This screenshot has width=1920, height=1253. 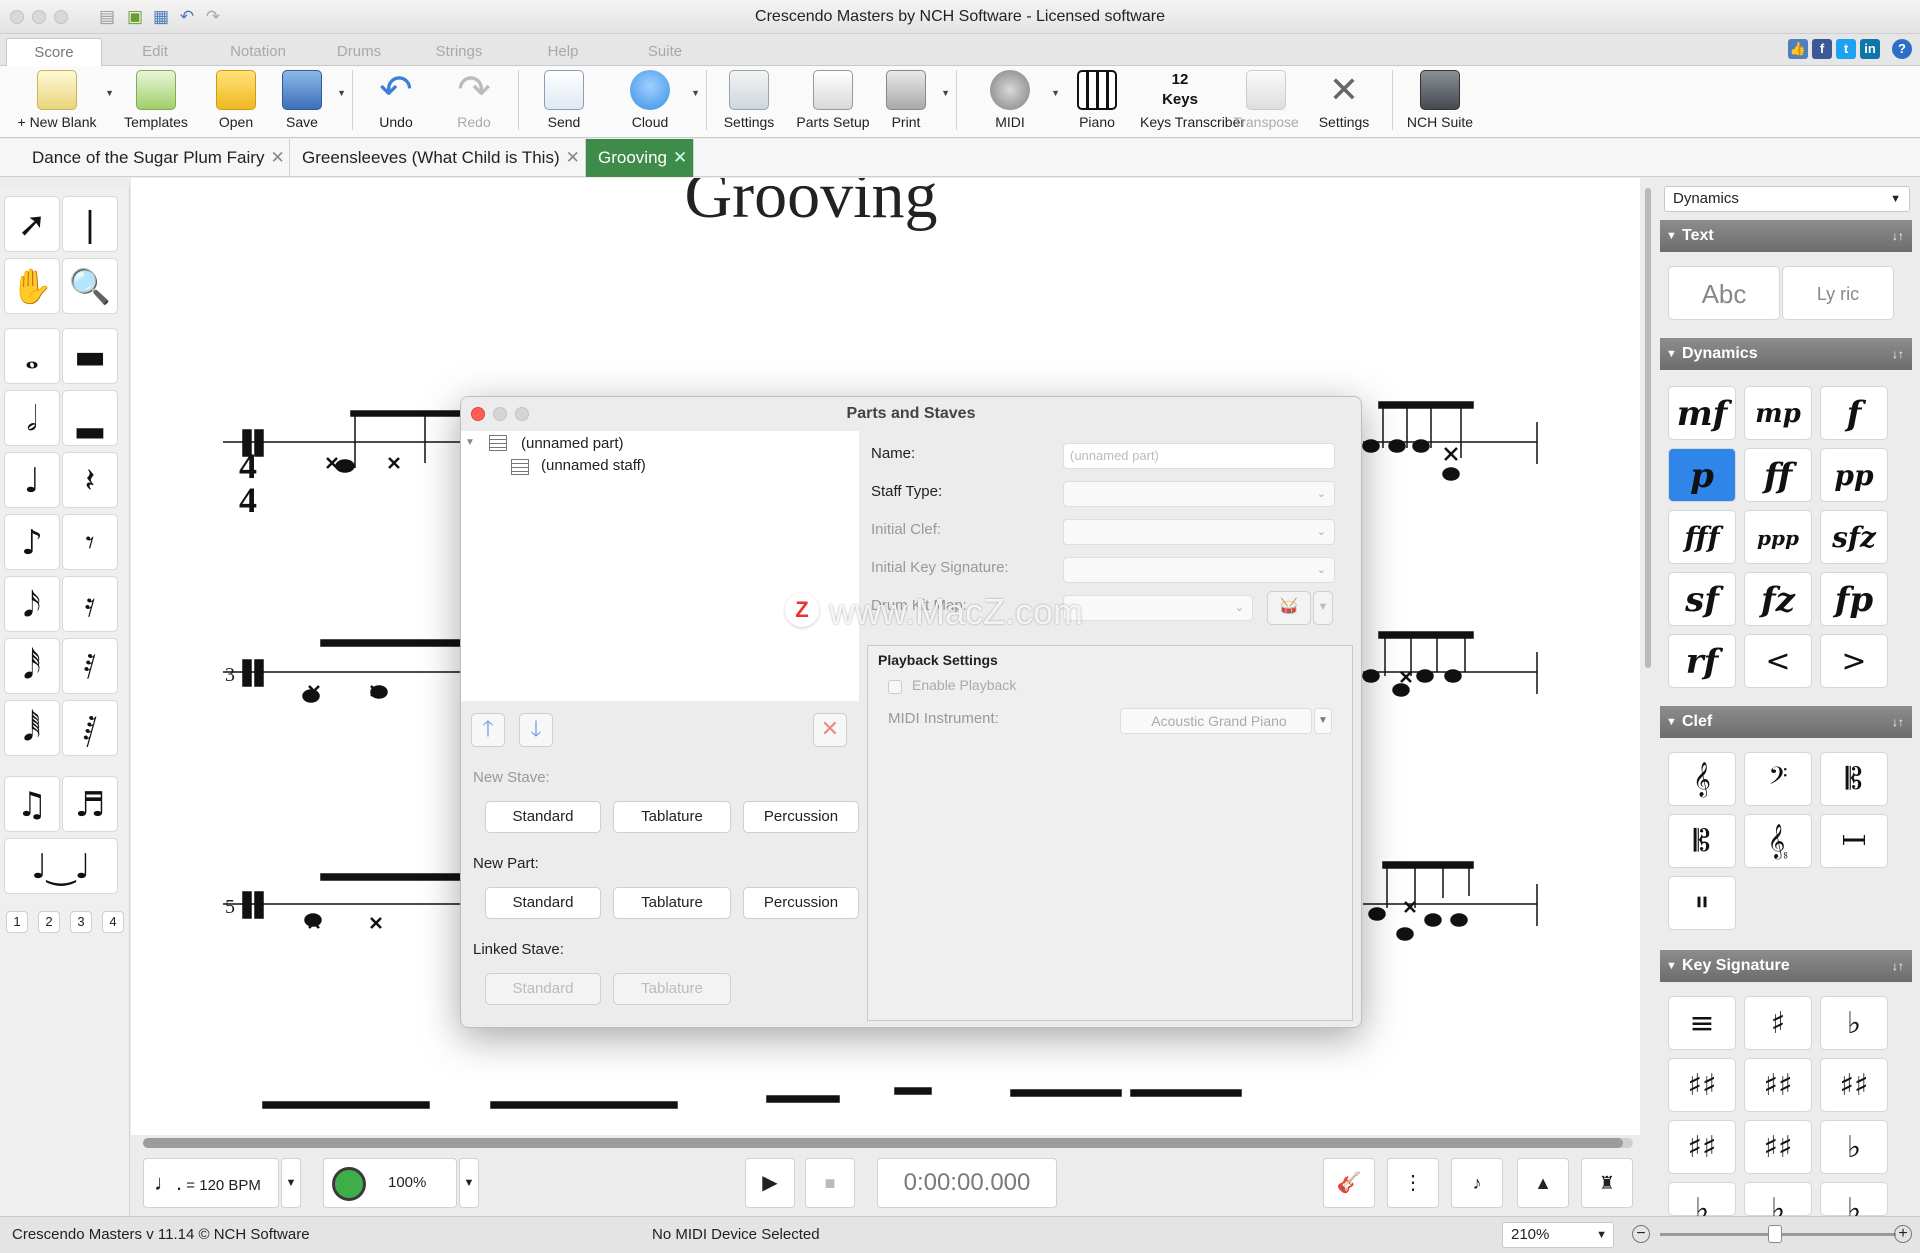 I want to click on piano-button: Piano, so click(x=1097, y=103).